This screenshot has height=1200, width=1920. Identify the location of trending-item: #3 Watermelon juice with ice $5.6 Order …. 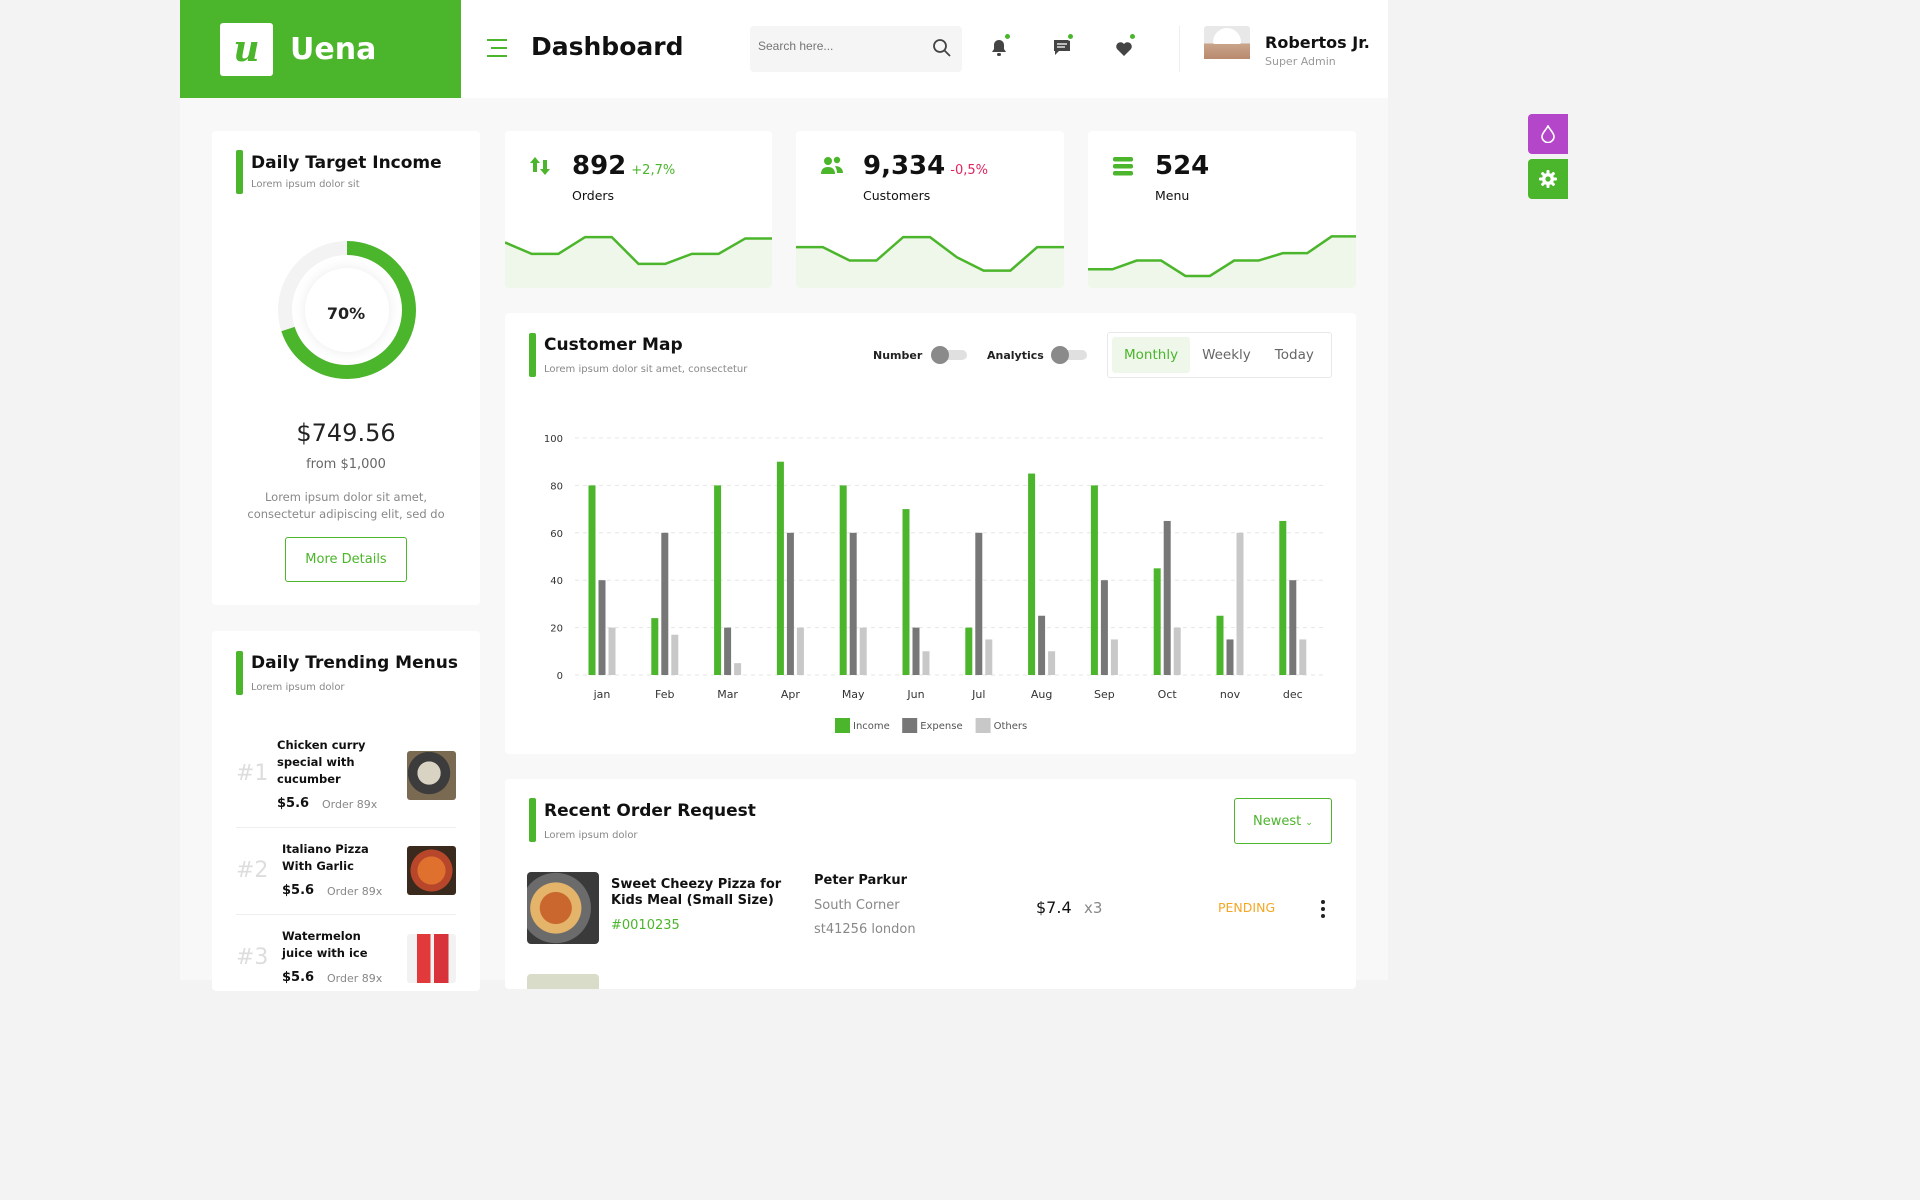
(346, 958).